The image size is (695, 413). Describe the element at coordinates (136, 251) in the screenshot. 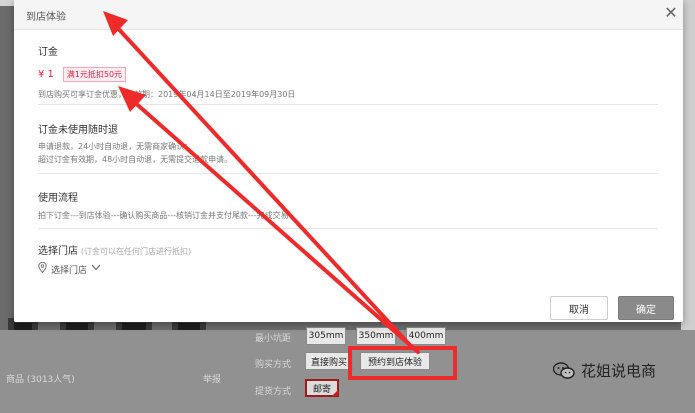

I see `store-hint: (订金可以在任何门店进行抵扣)` at that location.